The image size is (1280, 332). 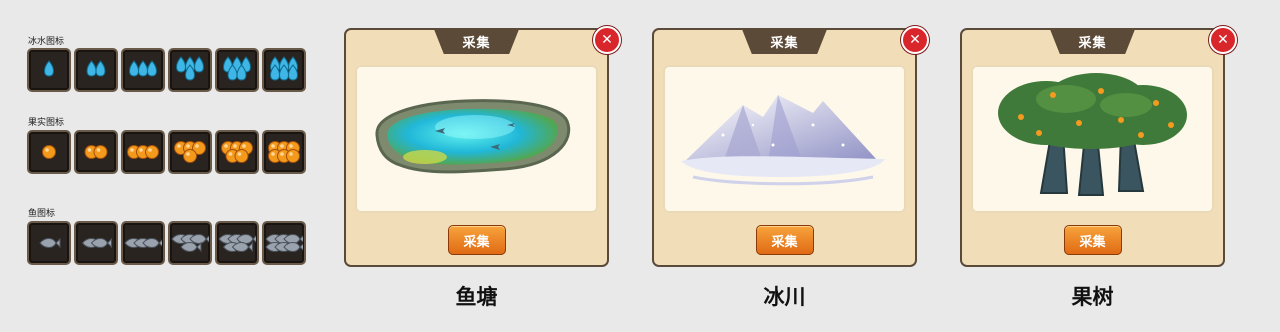 What do you see at coordinates (1092, 134) in the screenshot?
I see `fruit-tree-illustration` at bounding box center [1092, 134].